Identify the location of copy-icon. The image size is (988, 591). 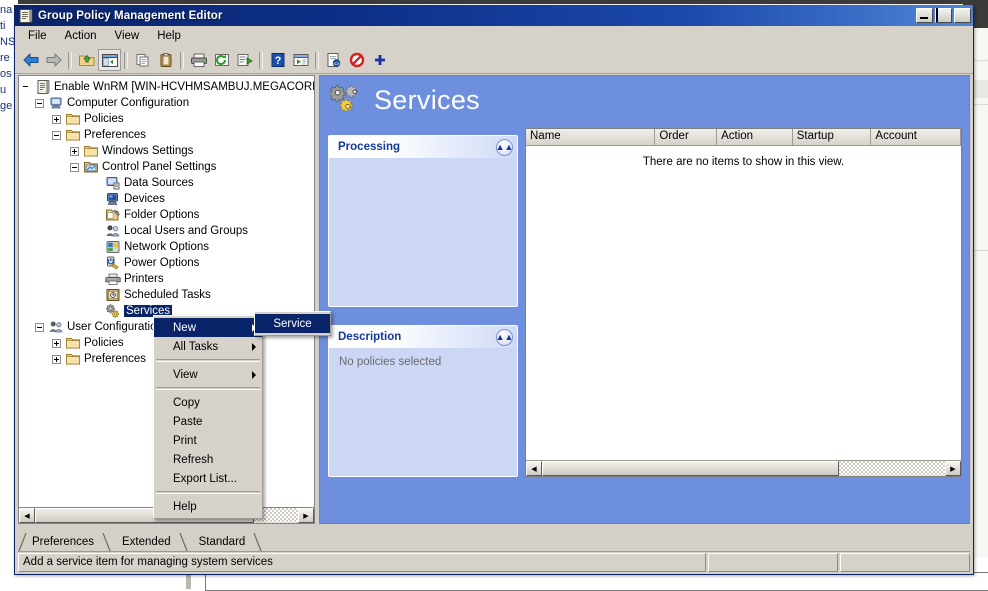
(142, 60).